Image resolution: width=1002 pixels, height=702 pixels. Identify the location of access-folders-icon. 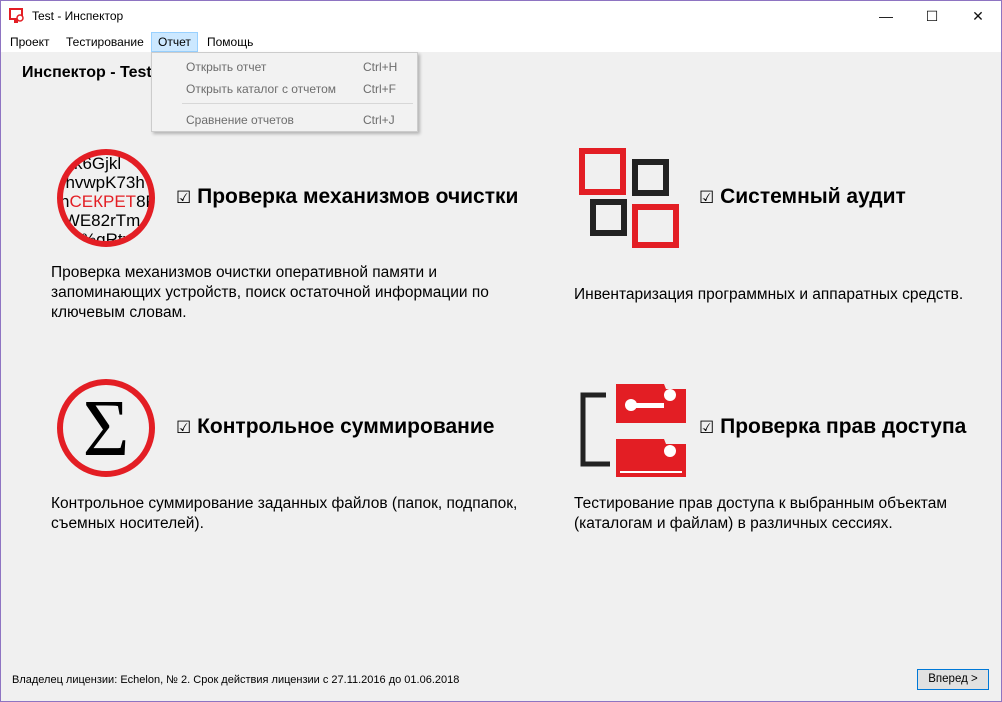
(633, 430).